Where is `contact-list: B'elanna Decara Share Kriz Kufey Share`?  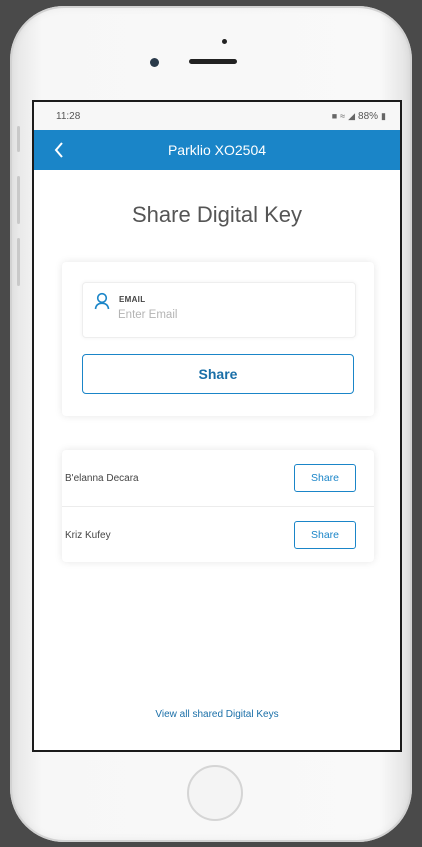 contact-list: B'elanna Decara Share Kriz Kufey Share is located at coordinates (218, 506).